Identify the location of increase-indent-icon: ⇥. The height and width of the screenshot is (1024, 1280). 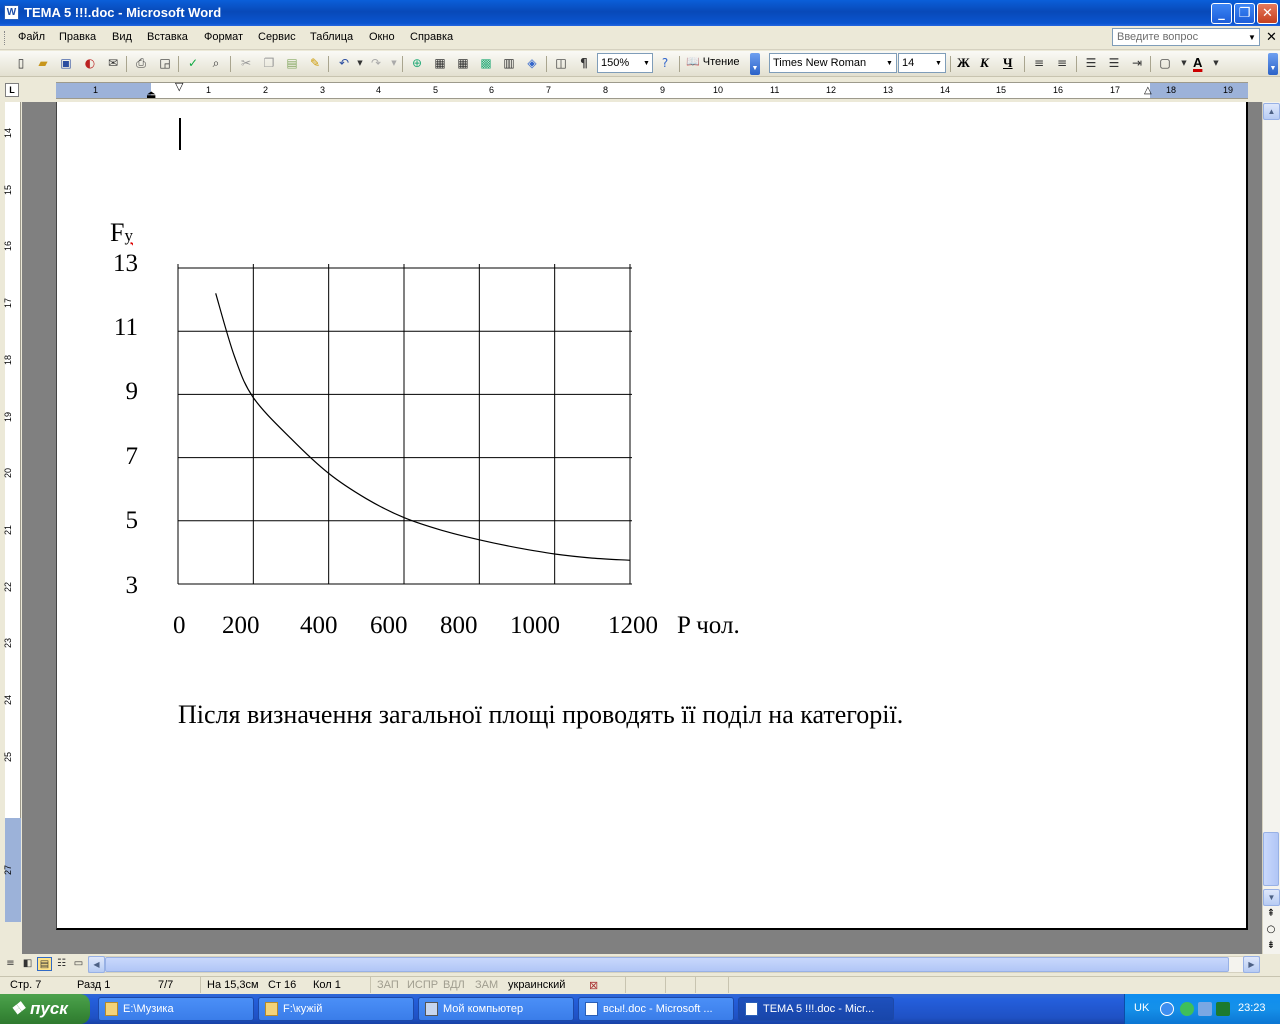
(1137, 63).